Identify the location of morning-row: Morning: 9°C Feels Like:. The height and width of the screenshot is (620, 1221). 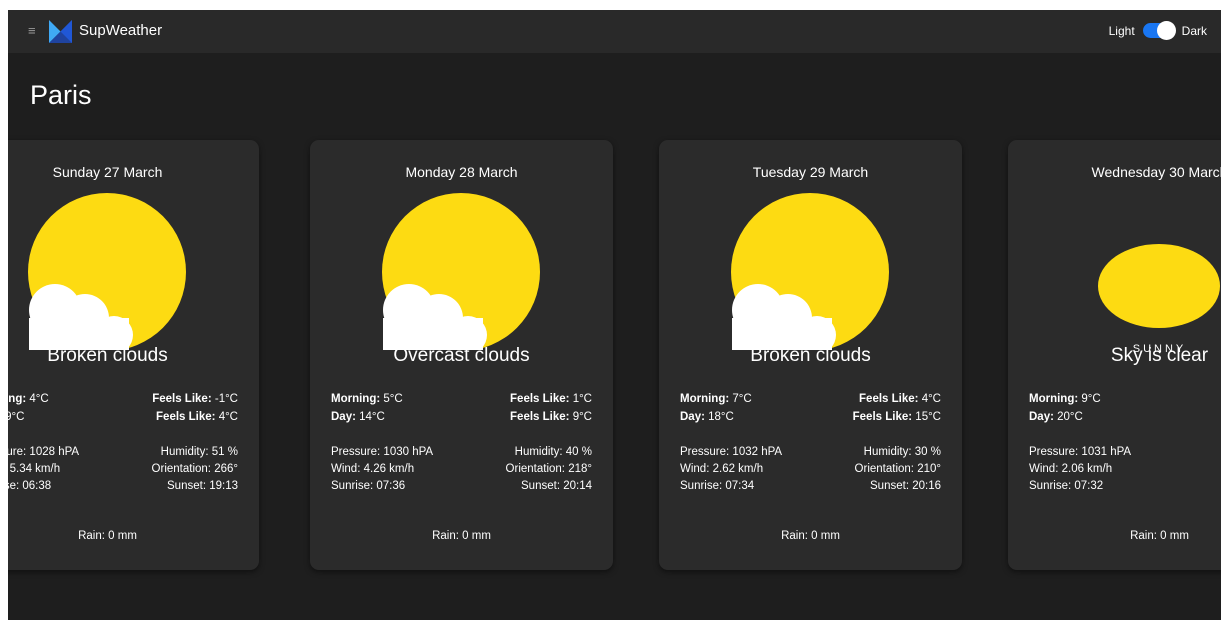
(1125, 399).